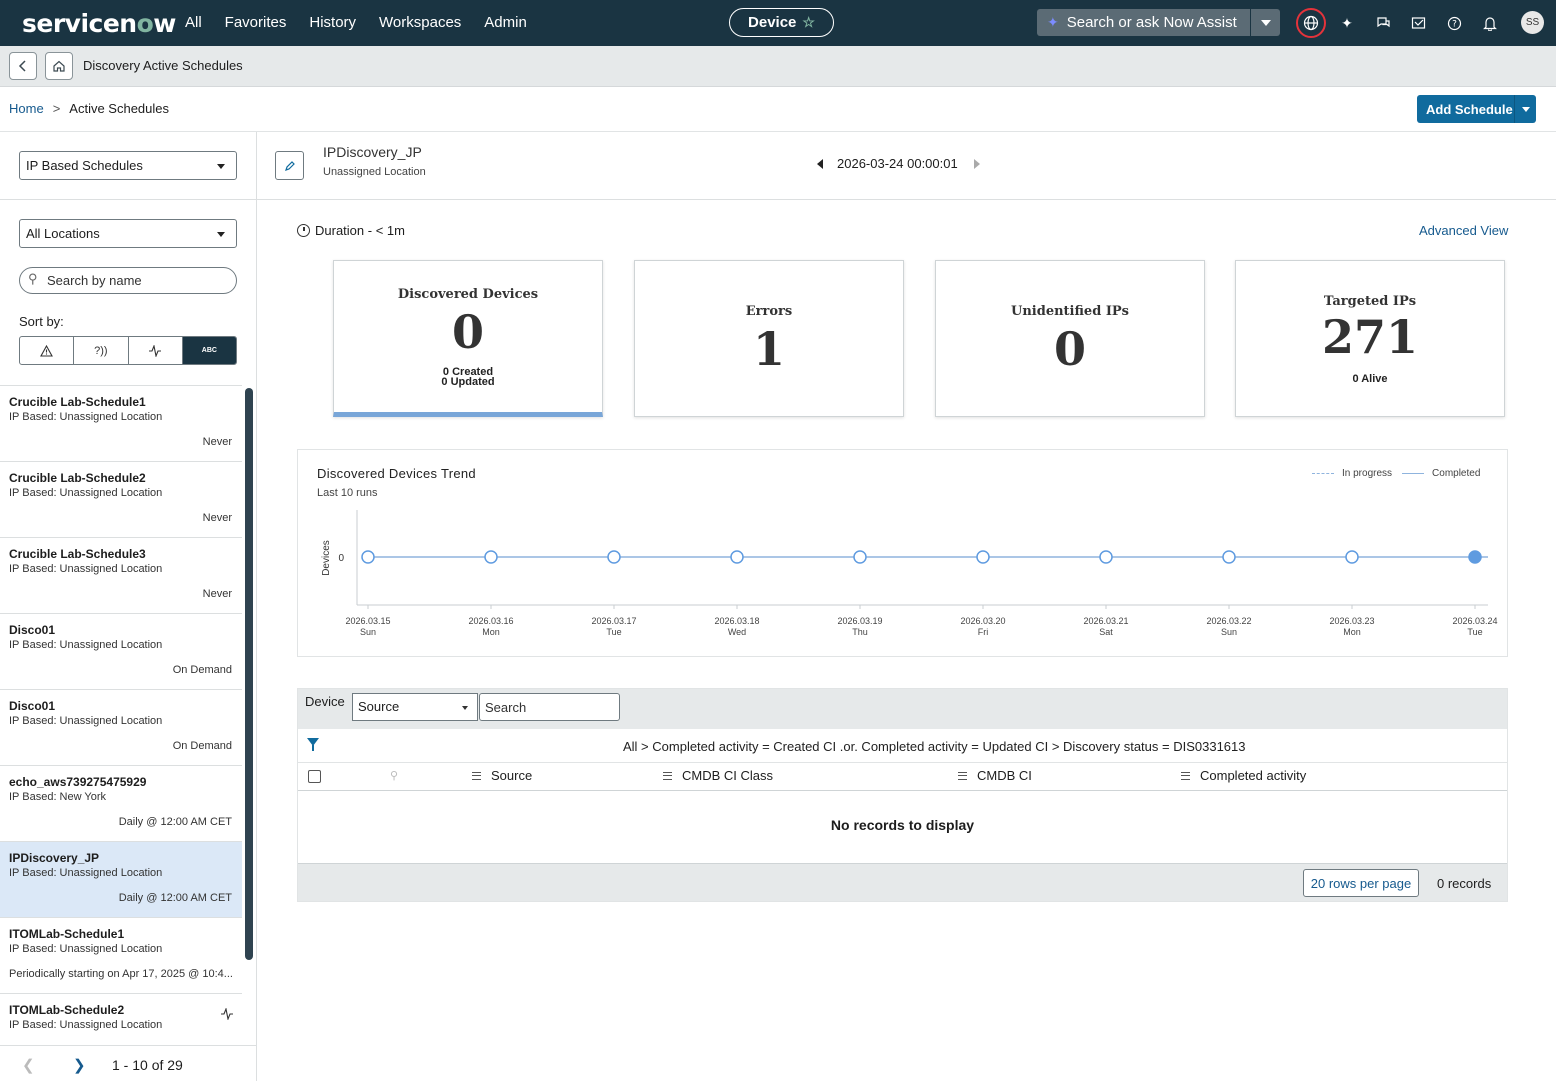 Image resolution: width=1556 pixels, height=1081 pixels. I want to click on x-tick-day-label: Sun, so click(368, 632).